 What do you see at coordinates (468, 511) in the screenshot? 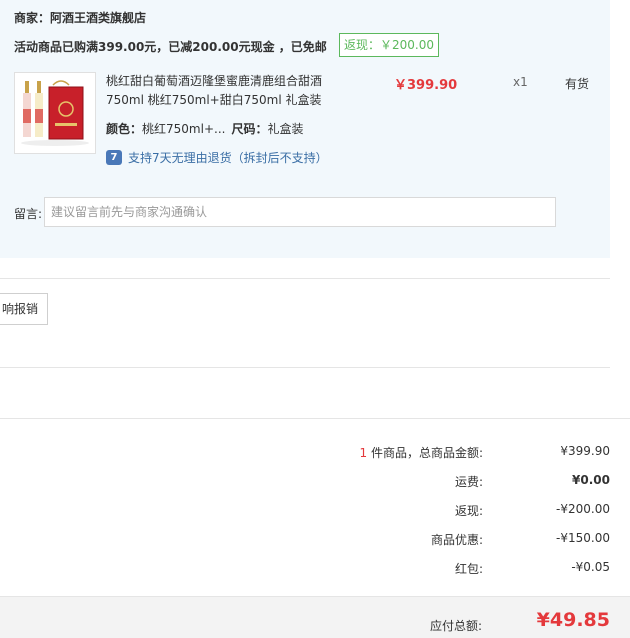
I see `rebate-label: 返现:` at bounding box center [468, 511].